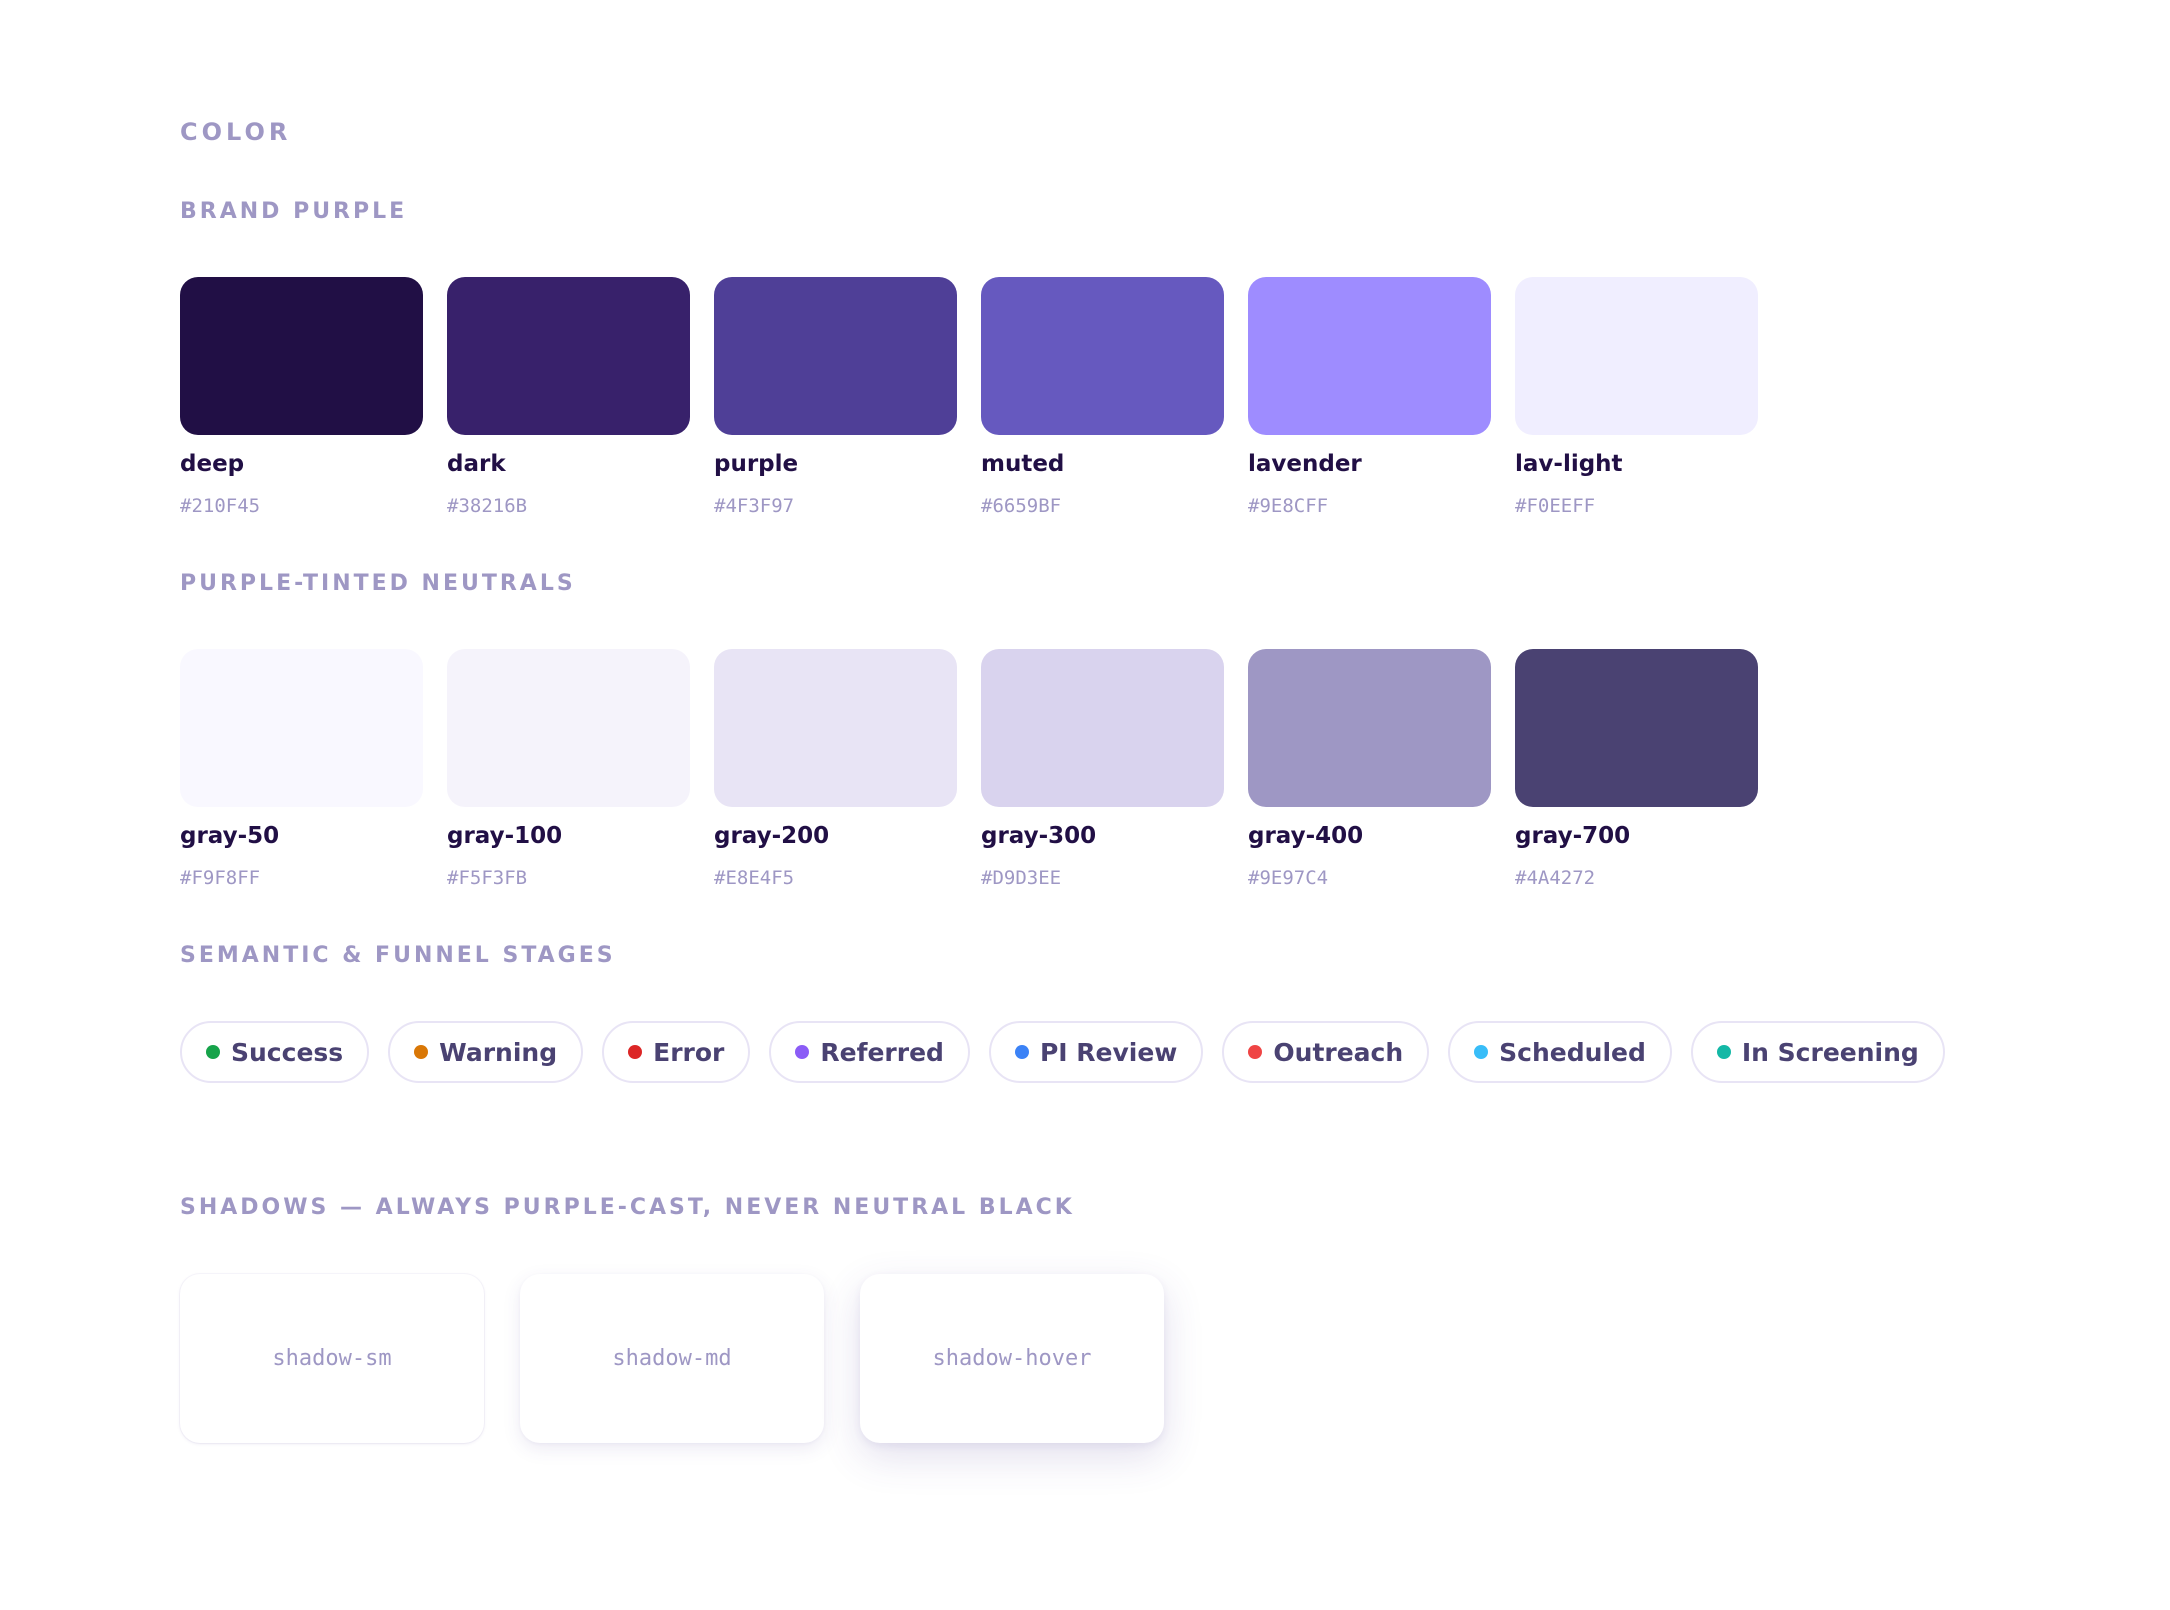 This screenshot has height=1610, width=2170. What do you see at coordinates (882, 1052) in the screenshot?
I see `pill-label: Referred` at bounding box center [882, 1052].